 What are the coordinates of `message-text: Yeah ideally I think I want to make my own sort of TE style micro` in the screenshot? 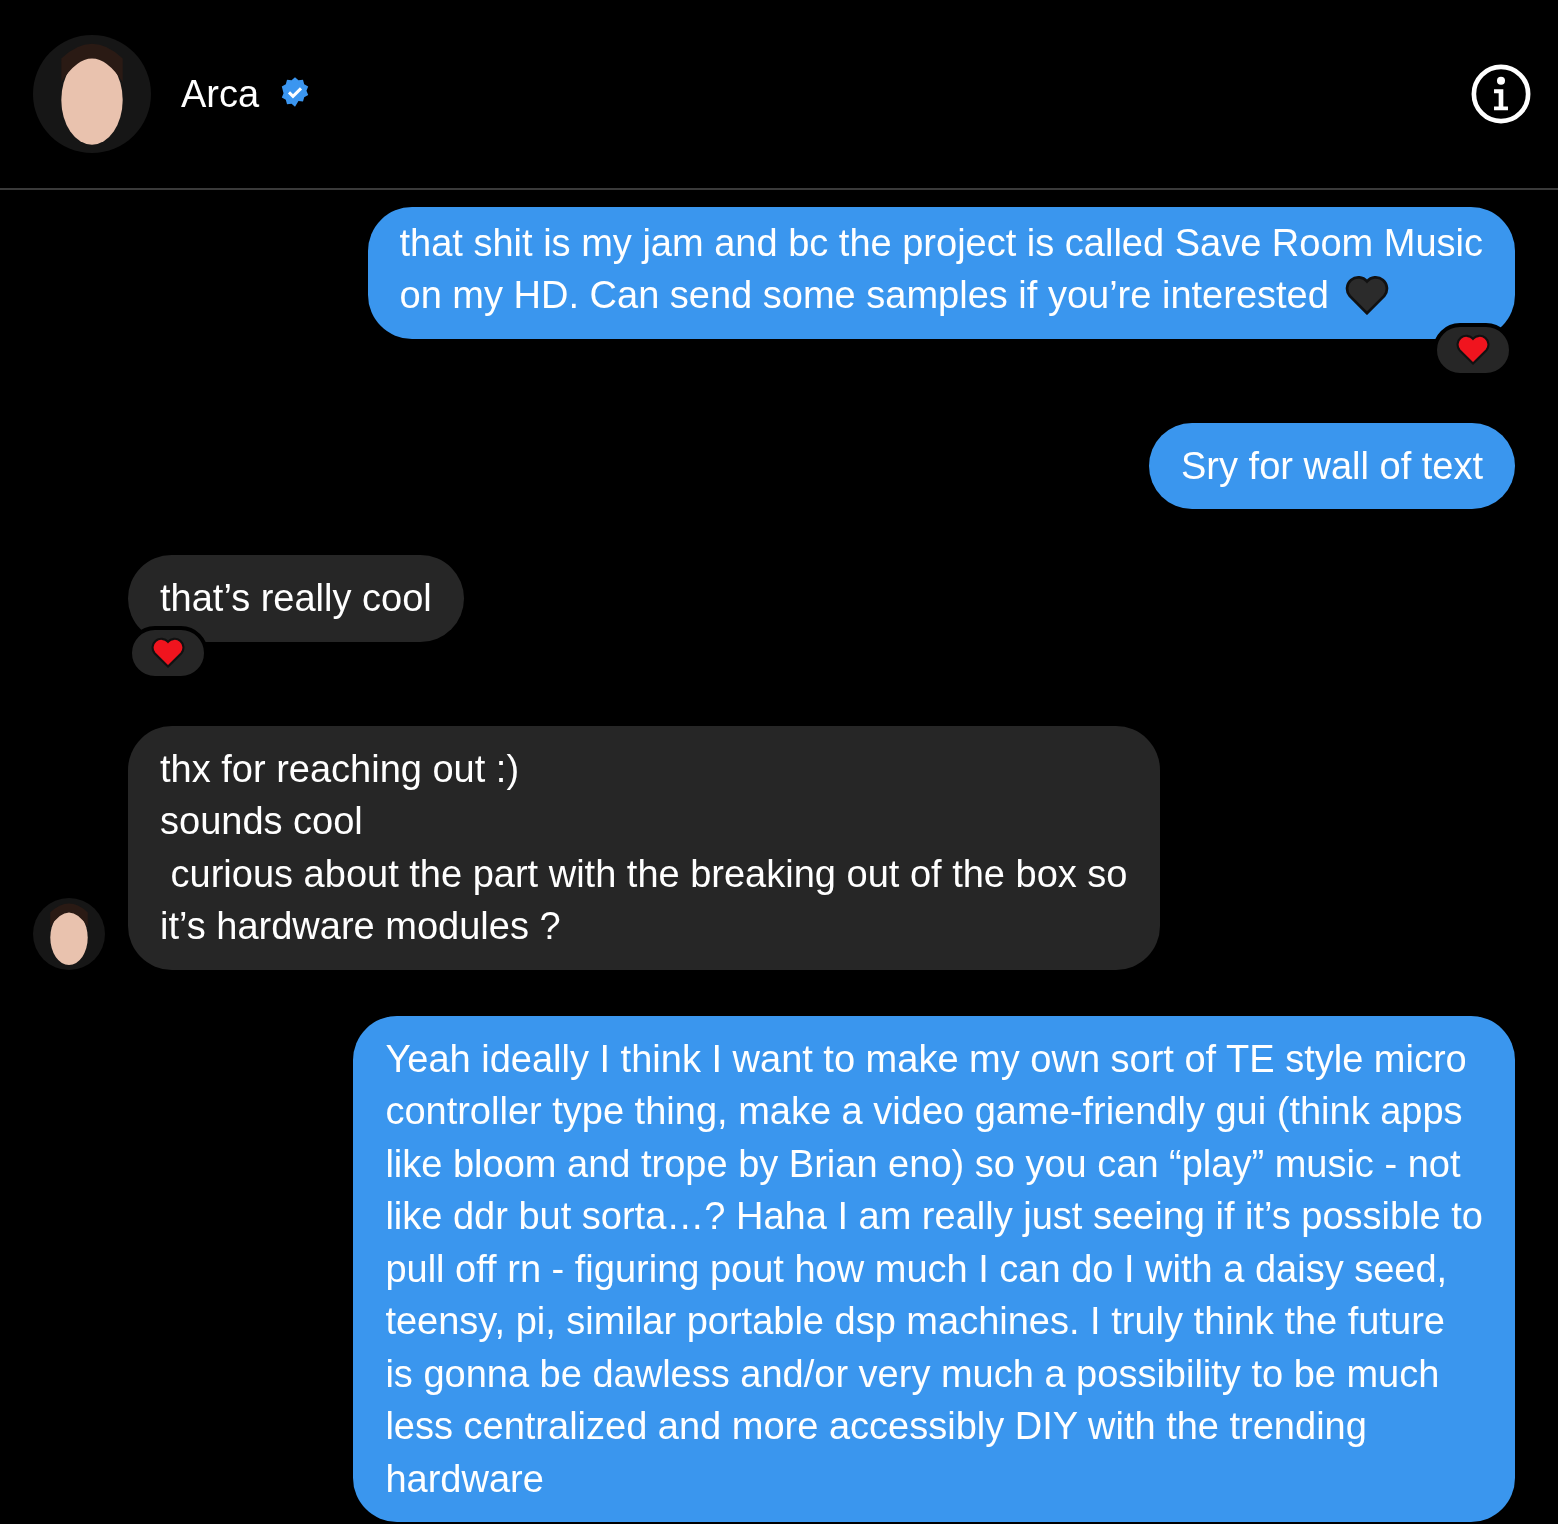 It's located at (926, 1059).